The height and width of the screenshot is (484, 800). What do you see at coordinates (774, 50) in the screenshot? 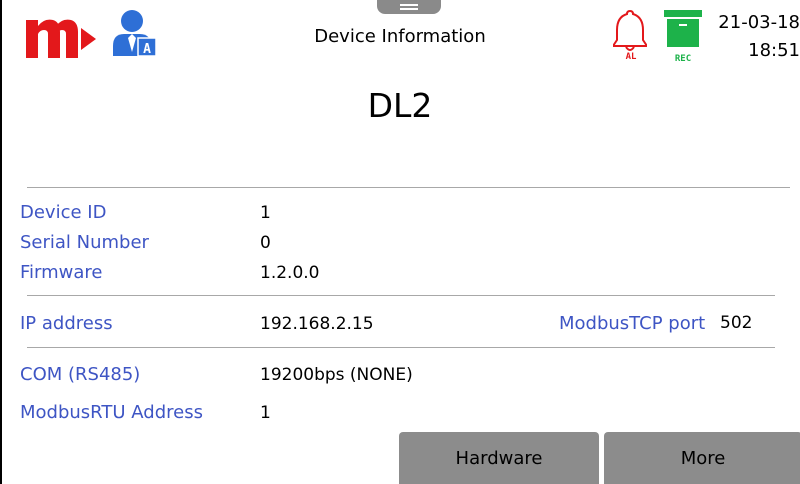
I see `time-display: 18:51` at bounding box center [774, 50].